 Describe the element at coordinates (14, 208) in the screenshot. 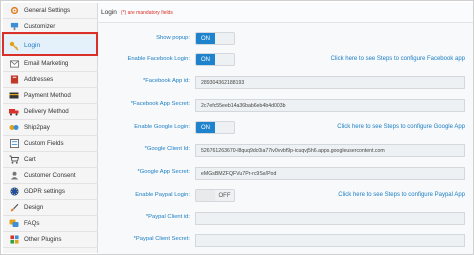

I see `design-brush-icon` at that location.